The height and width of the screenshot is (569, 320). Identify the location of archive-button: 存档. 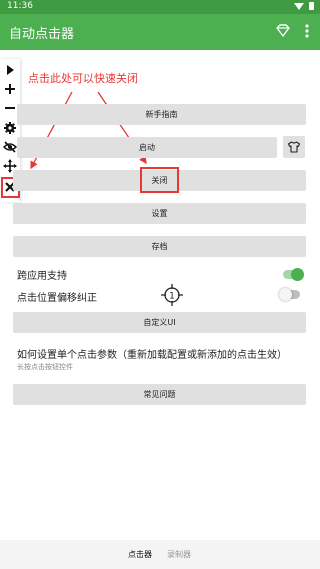
(159, 246).